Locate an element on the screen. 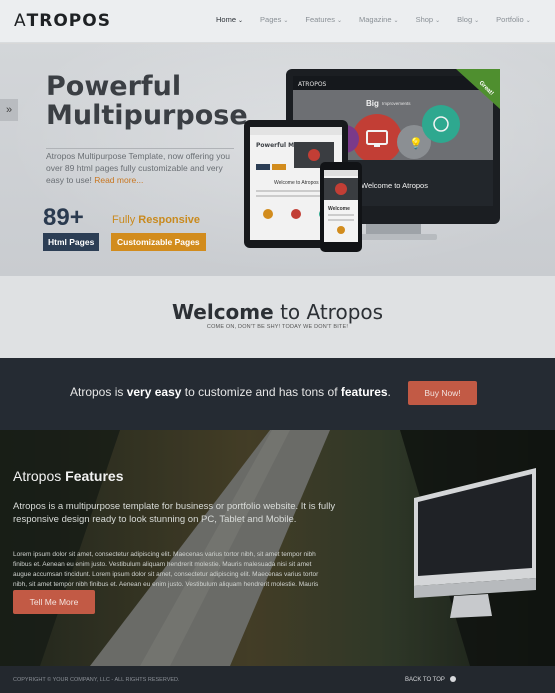 The height and width of the screenshot is (693, 555). nav-portfolio-label: Portfolio is located at coordinates (510, 19).